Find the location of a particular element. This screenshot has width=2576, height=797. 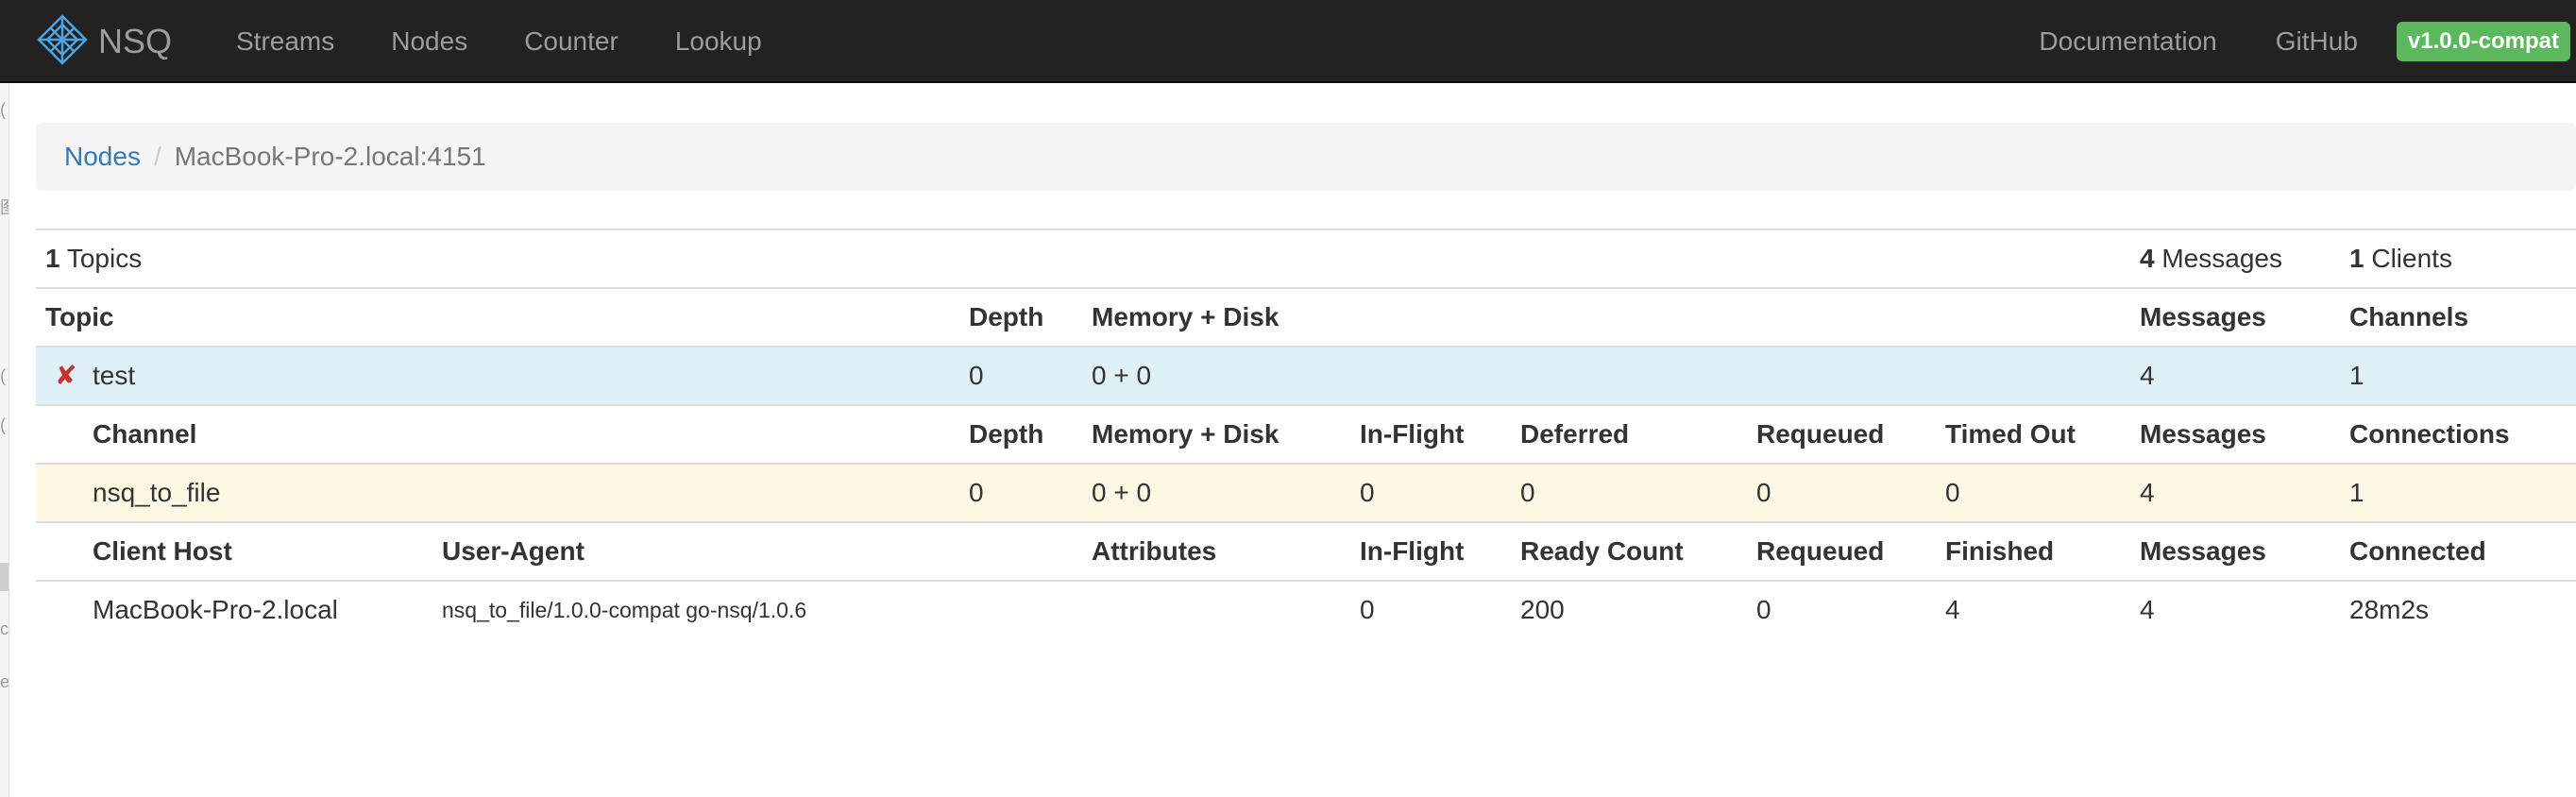

topic-memory-disk: 0 + 0 is located at coordinates (1122, 375).